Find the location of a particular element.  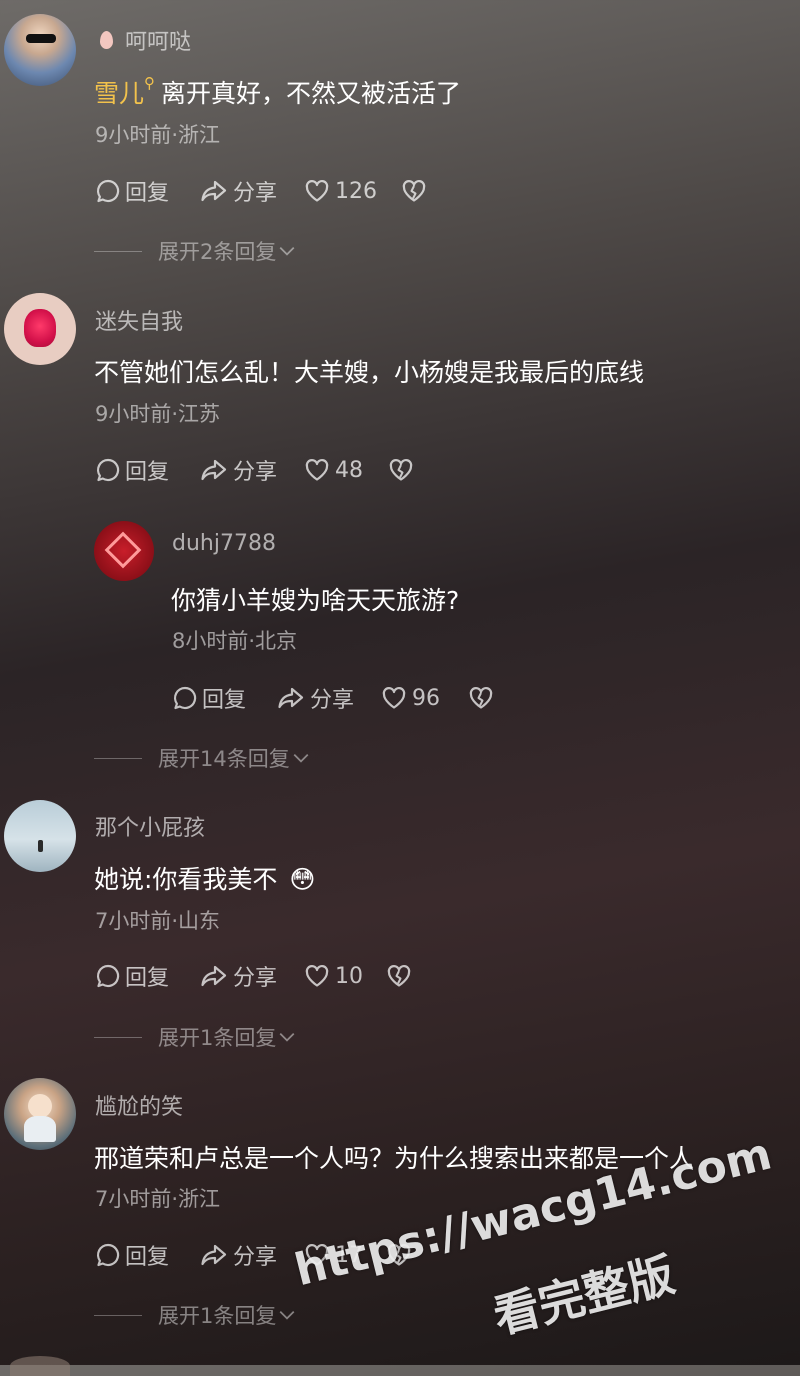

like-count: 96 is located at coordinates (426, 698).